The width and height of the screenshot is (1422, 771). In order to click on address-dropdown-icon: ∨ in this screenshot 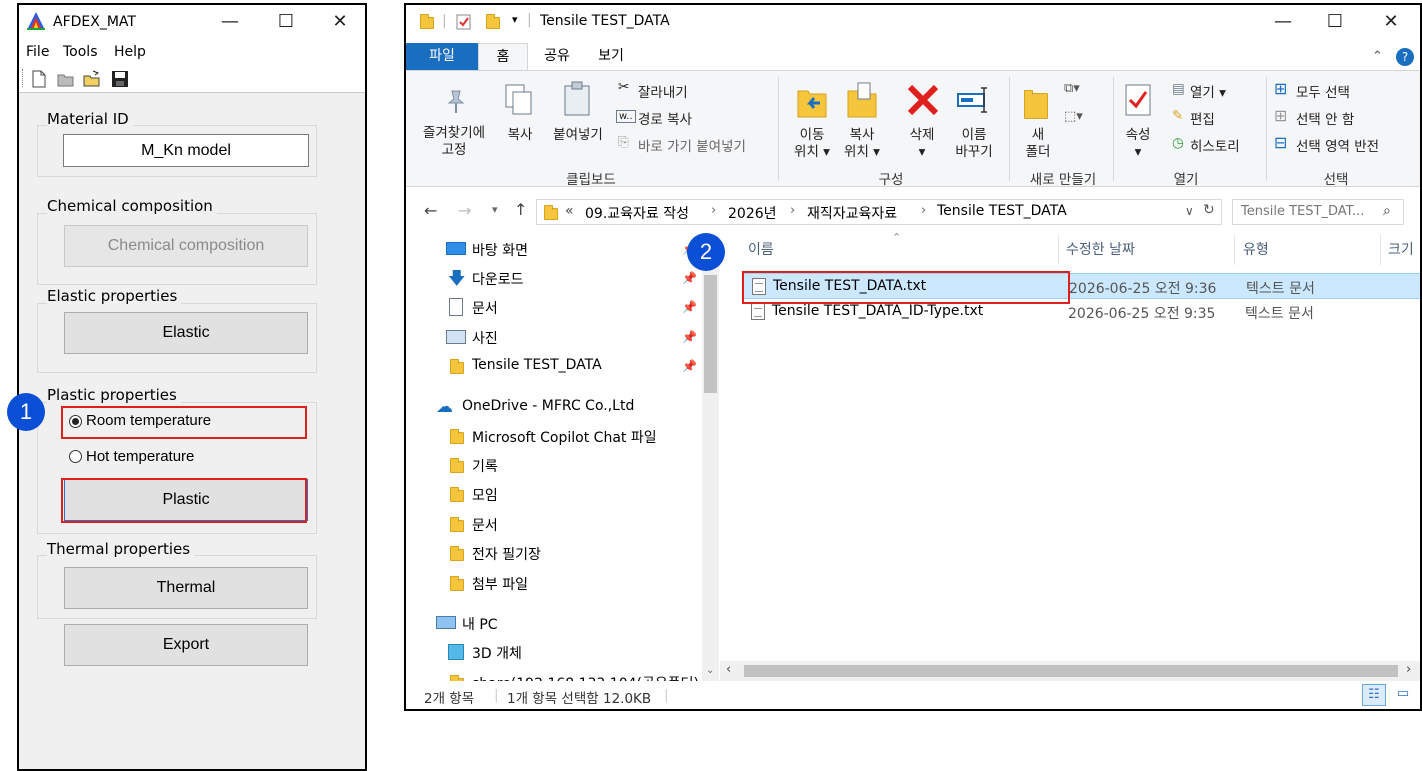, I will do `click(1189, 211)`.